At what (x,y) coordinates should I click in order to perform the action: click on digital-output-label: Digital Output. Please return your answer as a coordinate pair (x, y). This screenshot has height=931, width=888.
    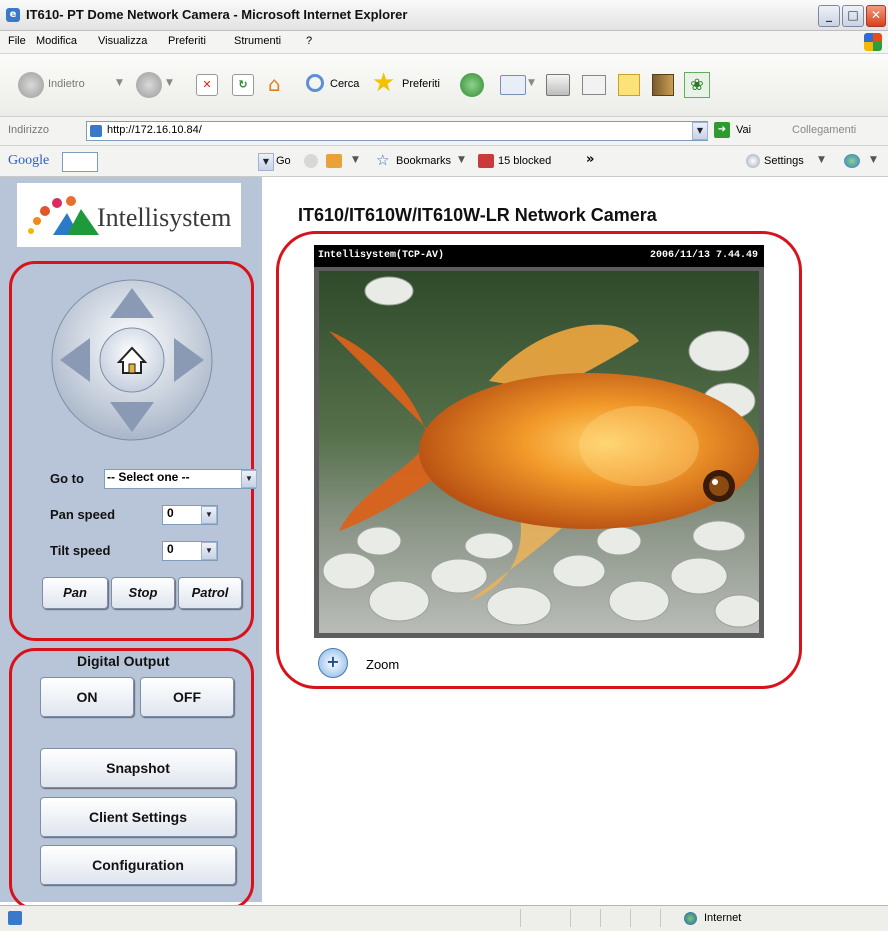
    Looking at the image, I should click on (123, 661).